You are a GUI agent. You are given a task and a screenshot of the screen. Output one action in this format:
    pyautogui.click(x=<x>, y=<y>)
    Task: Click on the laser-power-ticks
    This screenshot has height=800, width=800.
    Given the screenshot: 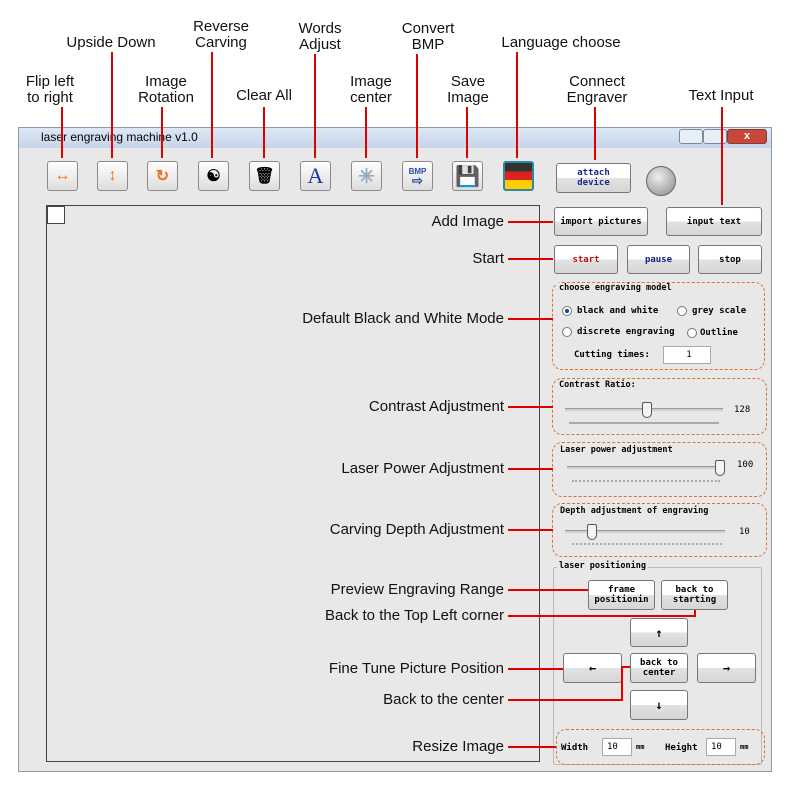 What is the action you would take?
    pyautogui.click(x=646, y=481)
    